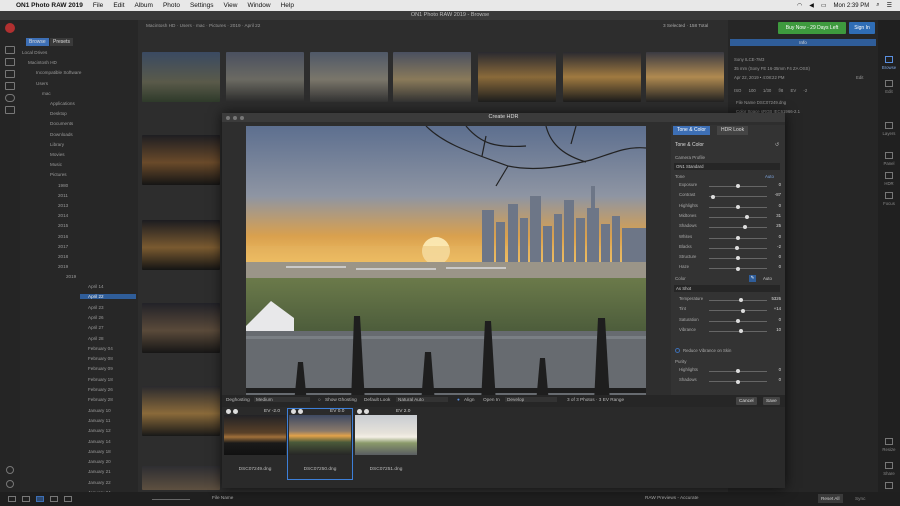  Describe the element at coordinates (803, 42) in the screenshot. I see `info-header: Info` at that location.